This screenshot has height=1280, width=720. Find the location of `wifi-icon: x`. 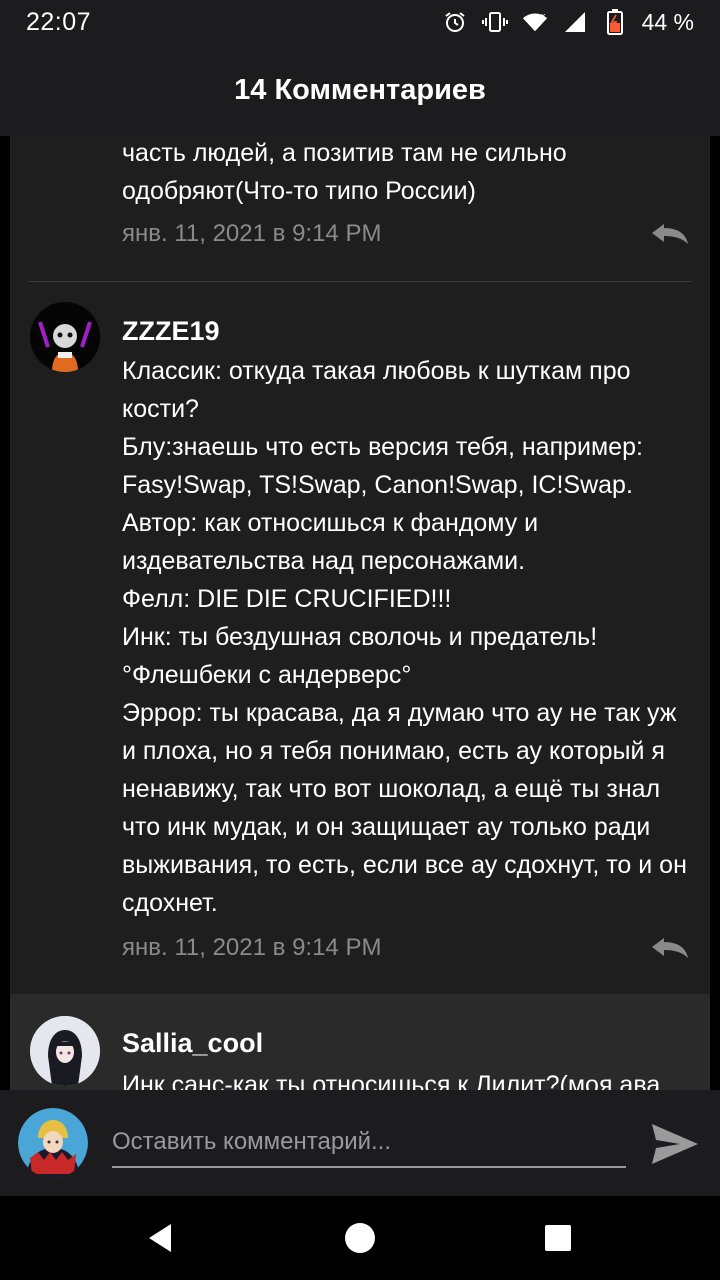

wifi-icon: x is located at coordinates (535, 22).